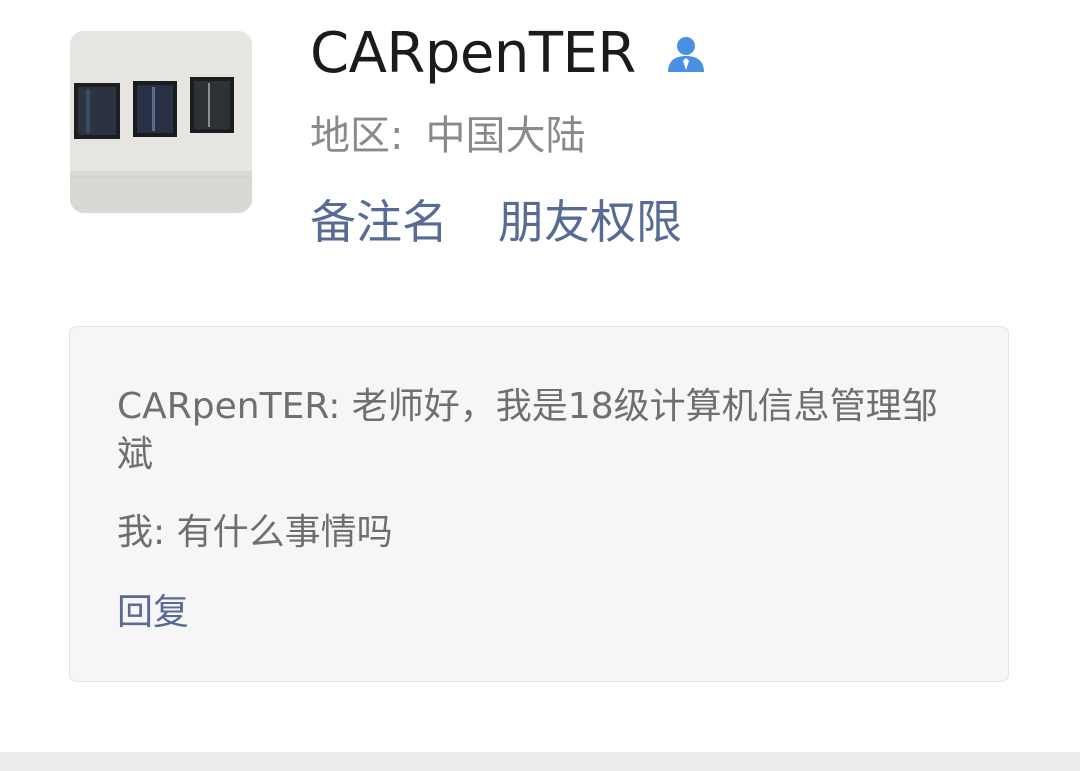  Describe the element at coordinates (527, 430) in the screenshot. I see `incoming-message: CARpenTER: 老师好，我是18级计算机信息管理邹斌` at that location.